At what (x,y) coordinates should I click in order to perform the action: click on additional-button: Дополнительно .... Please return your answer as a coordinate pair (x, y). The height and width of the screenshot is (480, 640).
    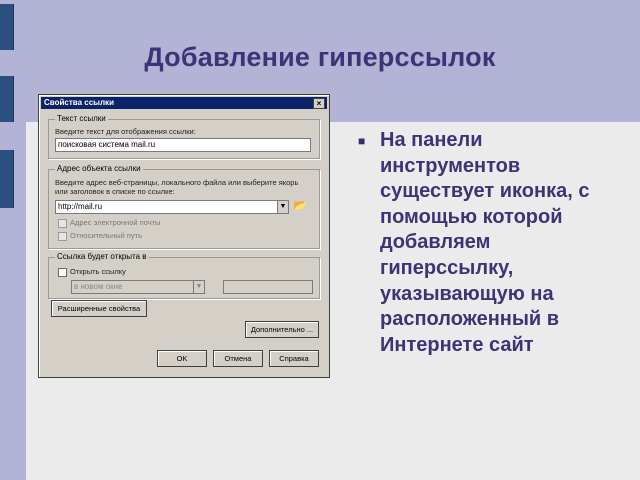
    Looking at the image, I should click on (282, 329).